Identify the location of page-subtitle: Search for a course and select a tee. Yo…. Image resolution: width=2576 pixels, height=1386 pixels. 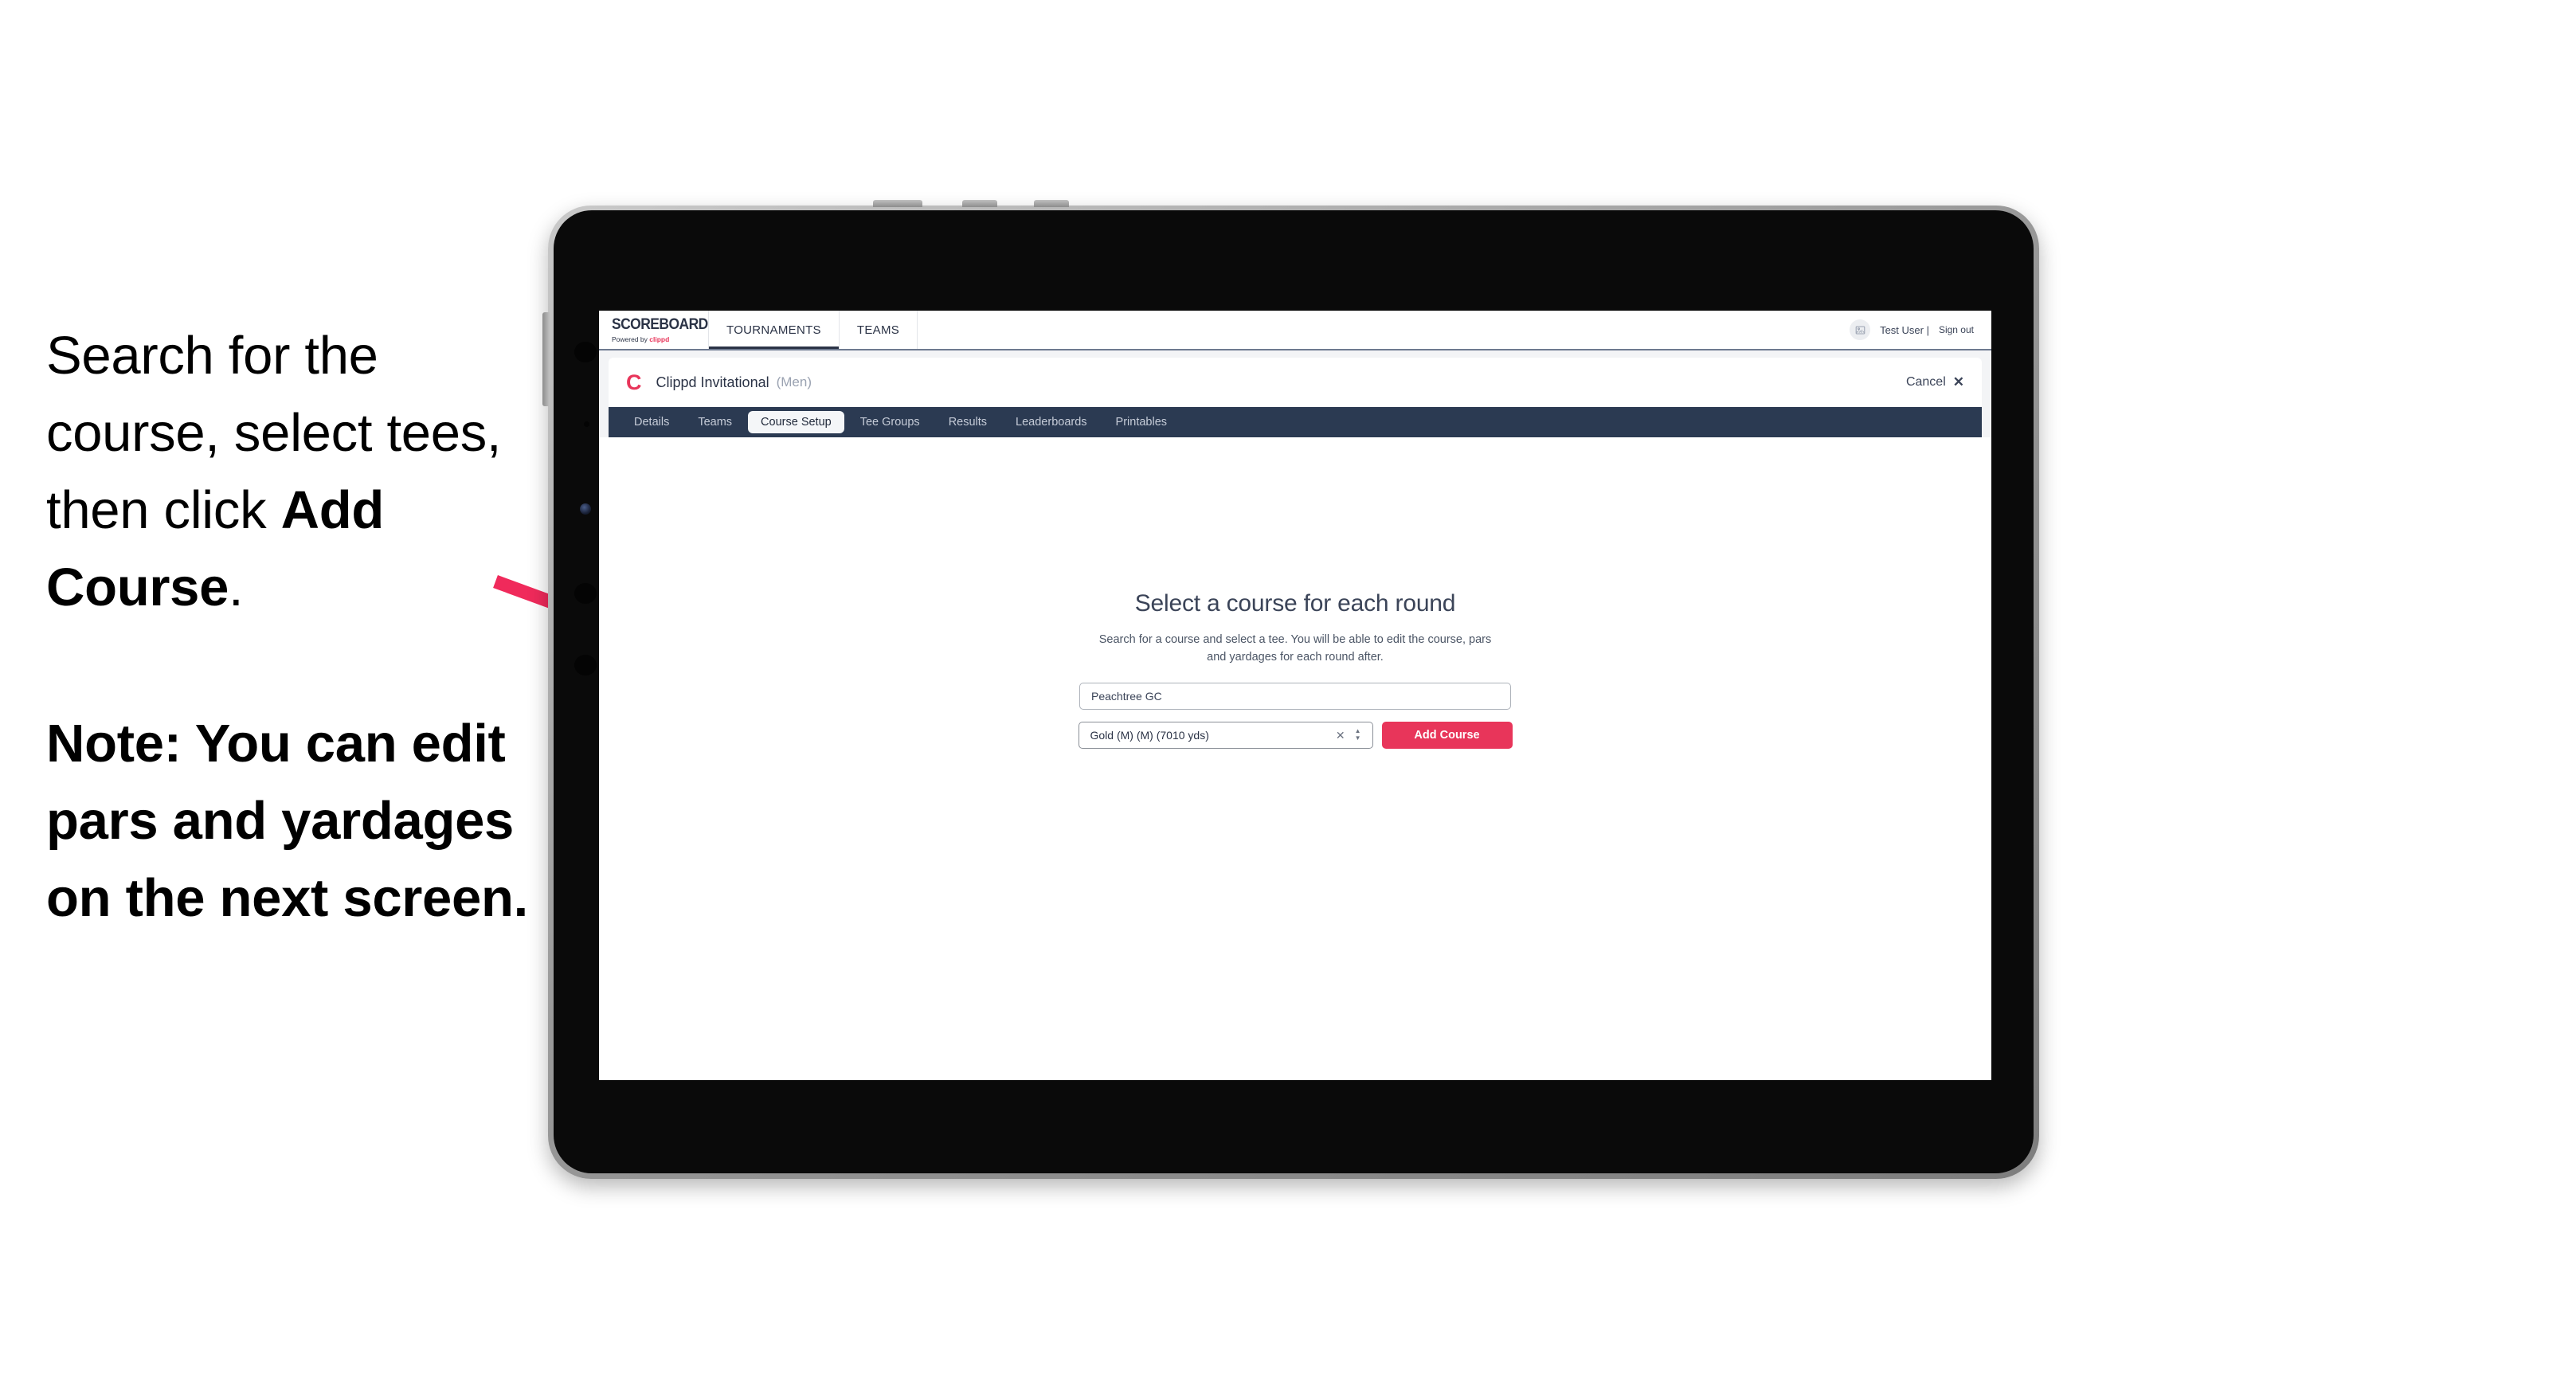
(1295, 648).